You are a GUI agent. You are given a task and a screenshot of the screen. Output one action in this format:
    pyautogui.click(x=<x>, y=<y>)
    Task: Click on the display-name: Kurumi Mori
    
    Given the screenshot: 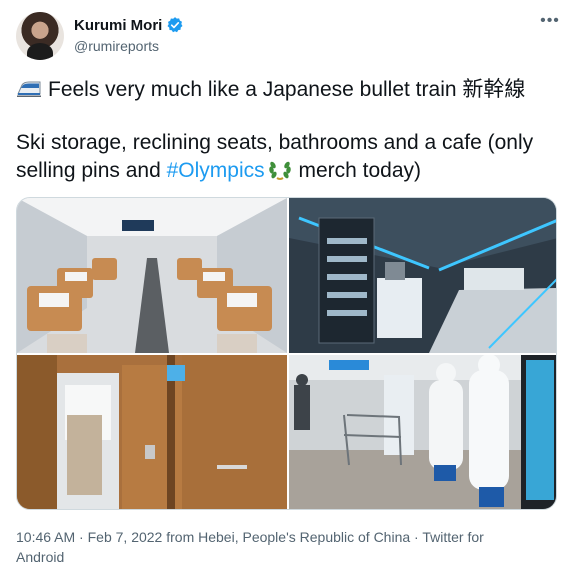 What is the action you would take?
    pyautogui.click(x=118, y=25)
    